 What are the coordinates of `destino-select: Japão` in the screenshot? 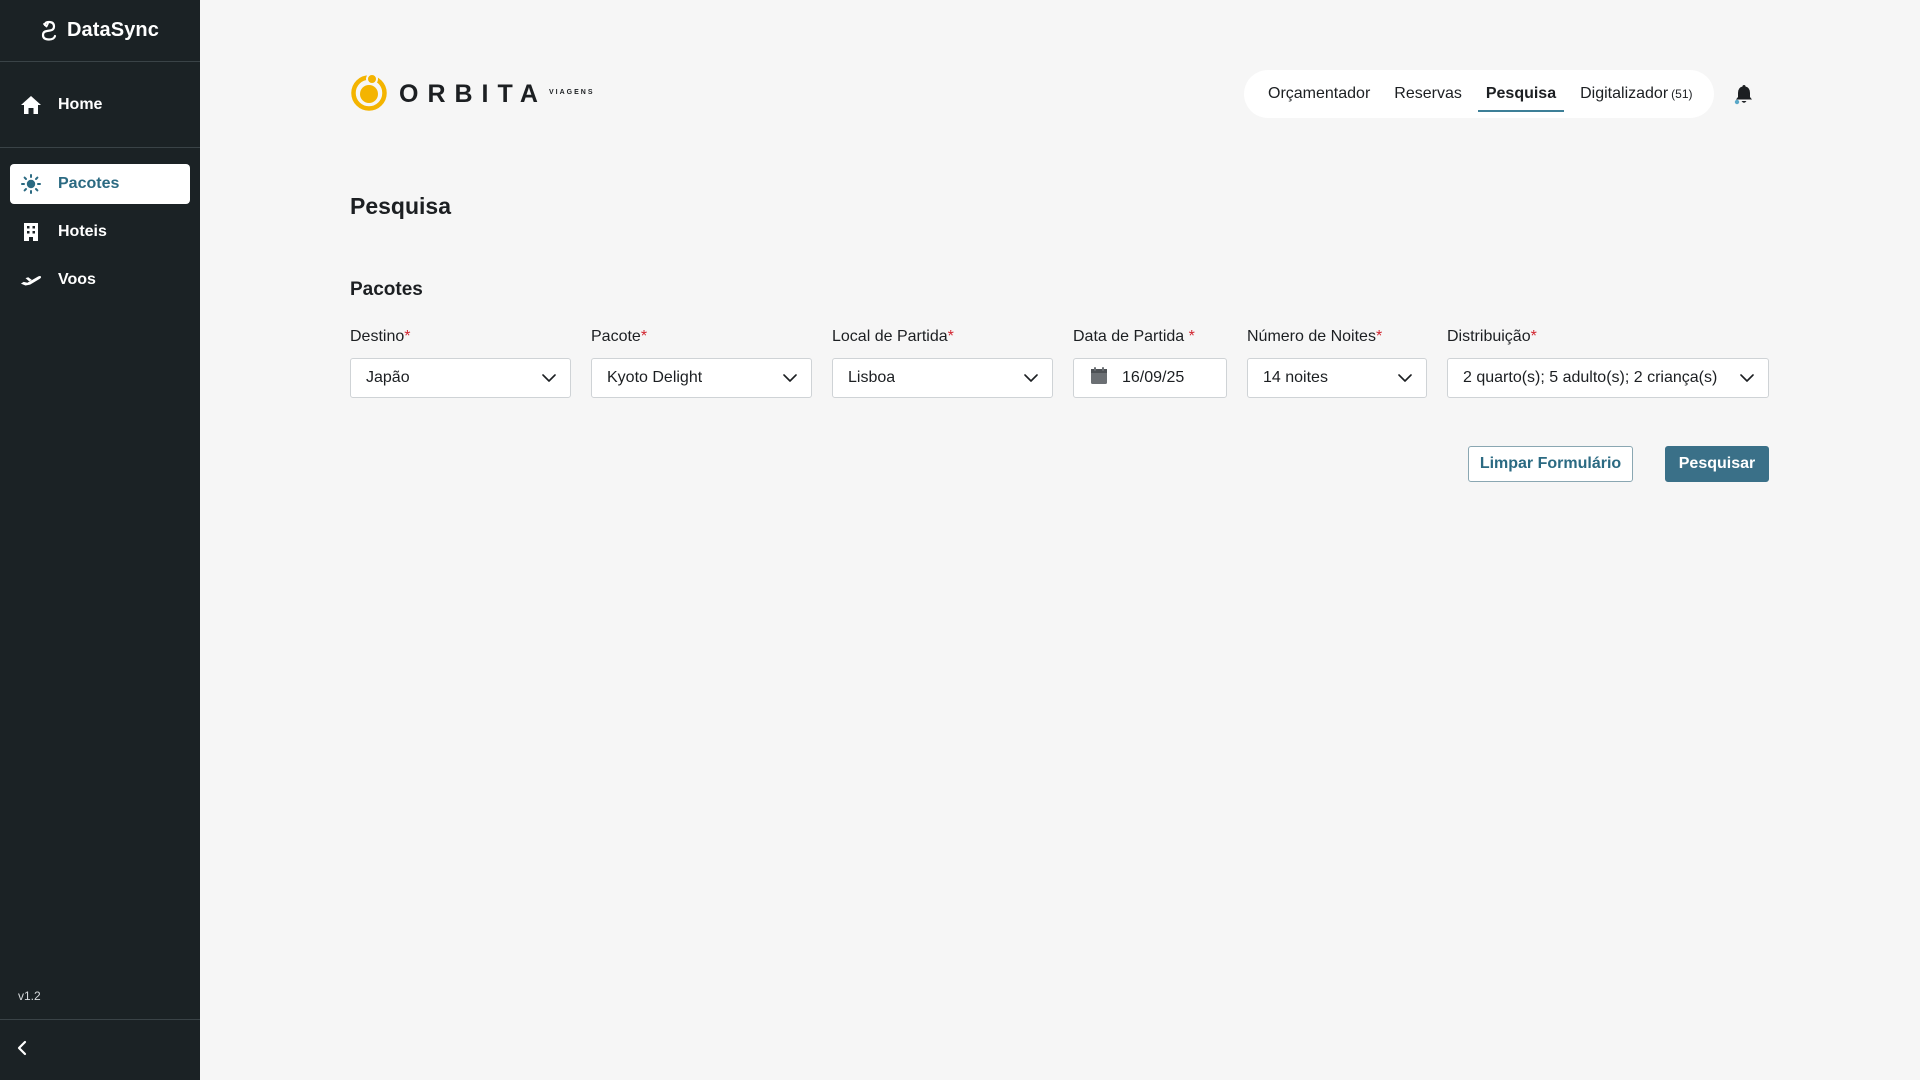 It's located at (460, 378).